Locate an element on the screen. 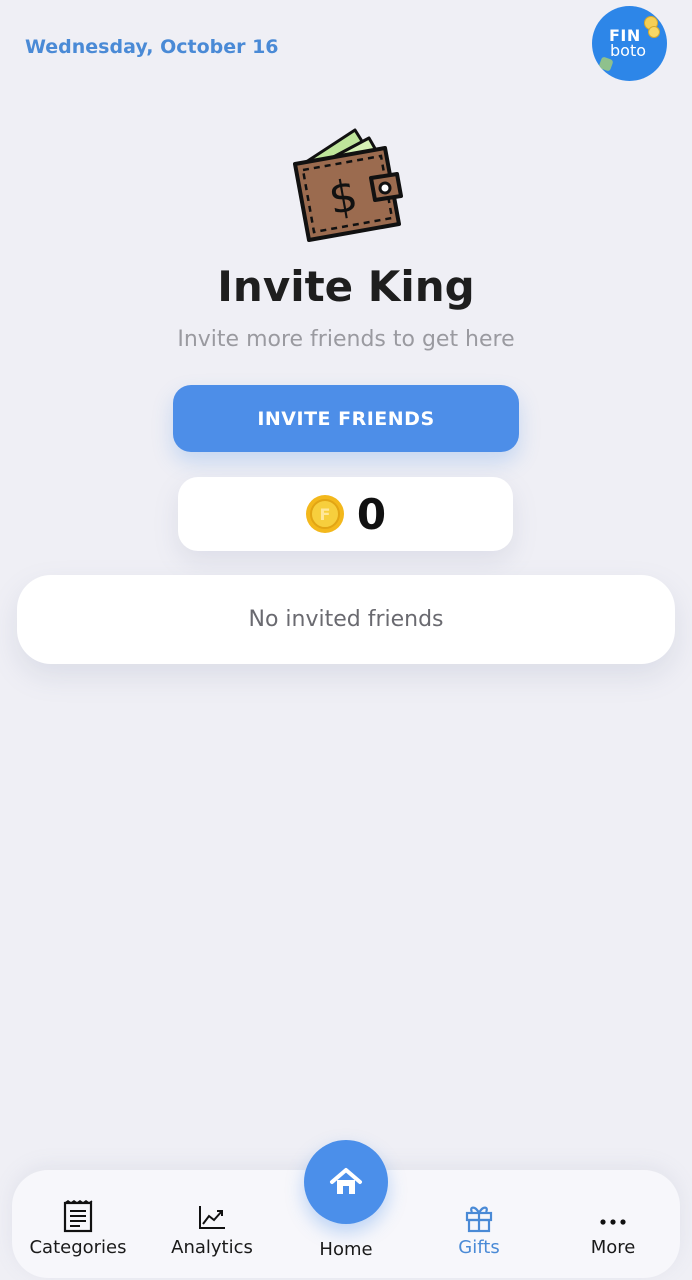 The image size is (692, 1280). logo-leaf-icon is located at coordinates (606, 64).